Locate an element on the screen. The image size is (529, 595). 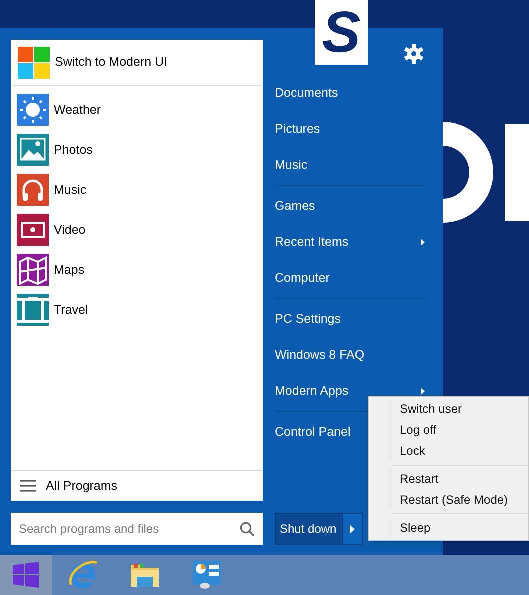
settings-icon is located at coordinates (414, 54).